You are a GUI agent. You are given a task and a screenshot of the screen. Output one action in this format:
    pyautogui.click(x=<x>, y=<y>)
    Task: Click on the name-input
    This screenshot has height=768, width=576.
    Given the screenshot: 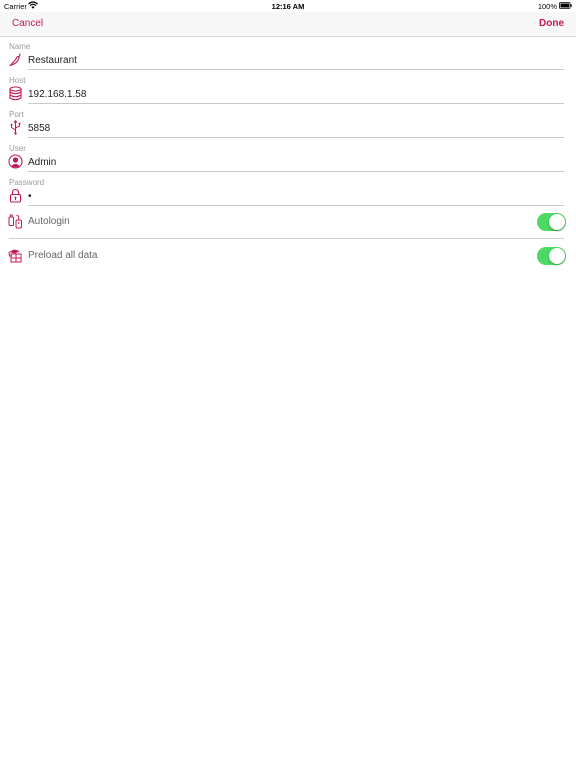 What is the action you would take?
    pyautogui.click(x=293, y=60)
    